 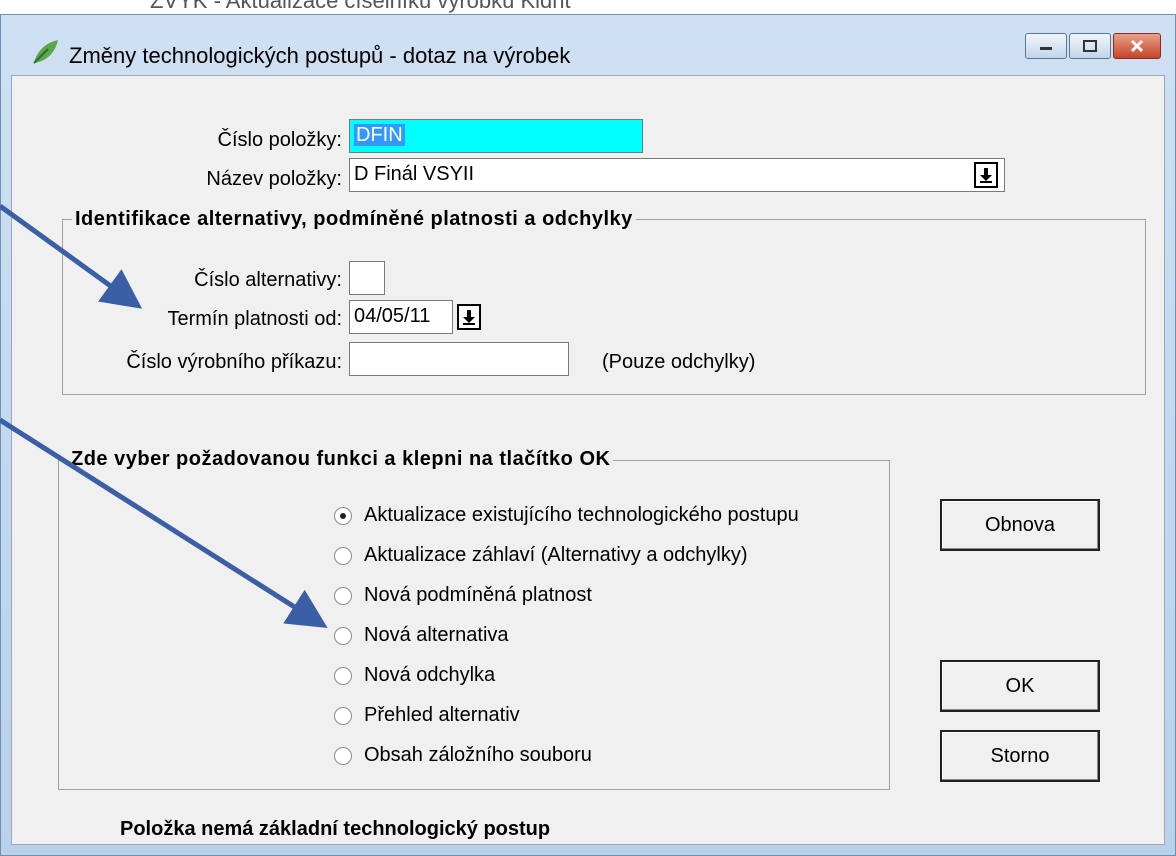 I want to click on radio-label: Obsah záložního souboru, so click(x=478, y=755).